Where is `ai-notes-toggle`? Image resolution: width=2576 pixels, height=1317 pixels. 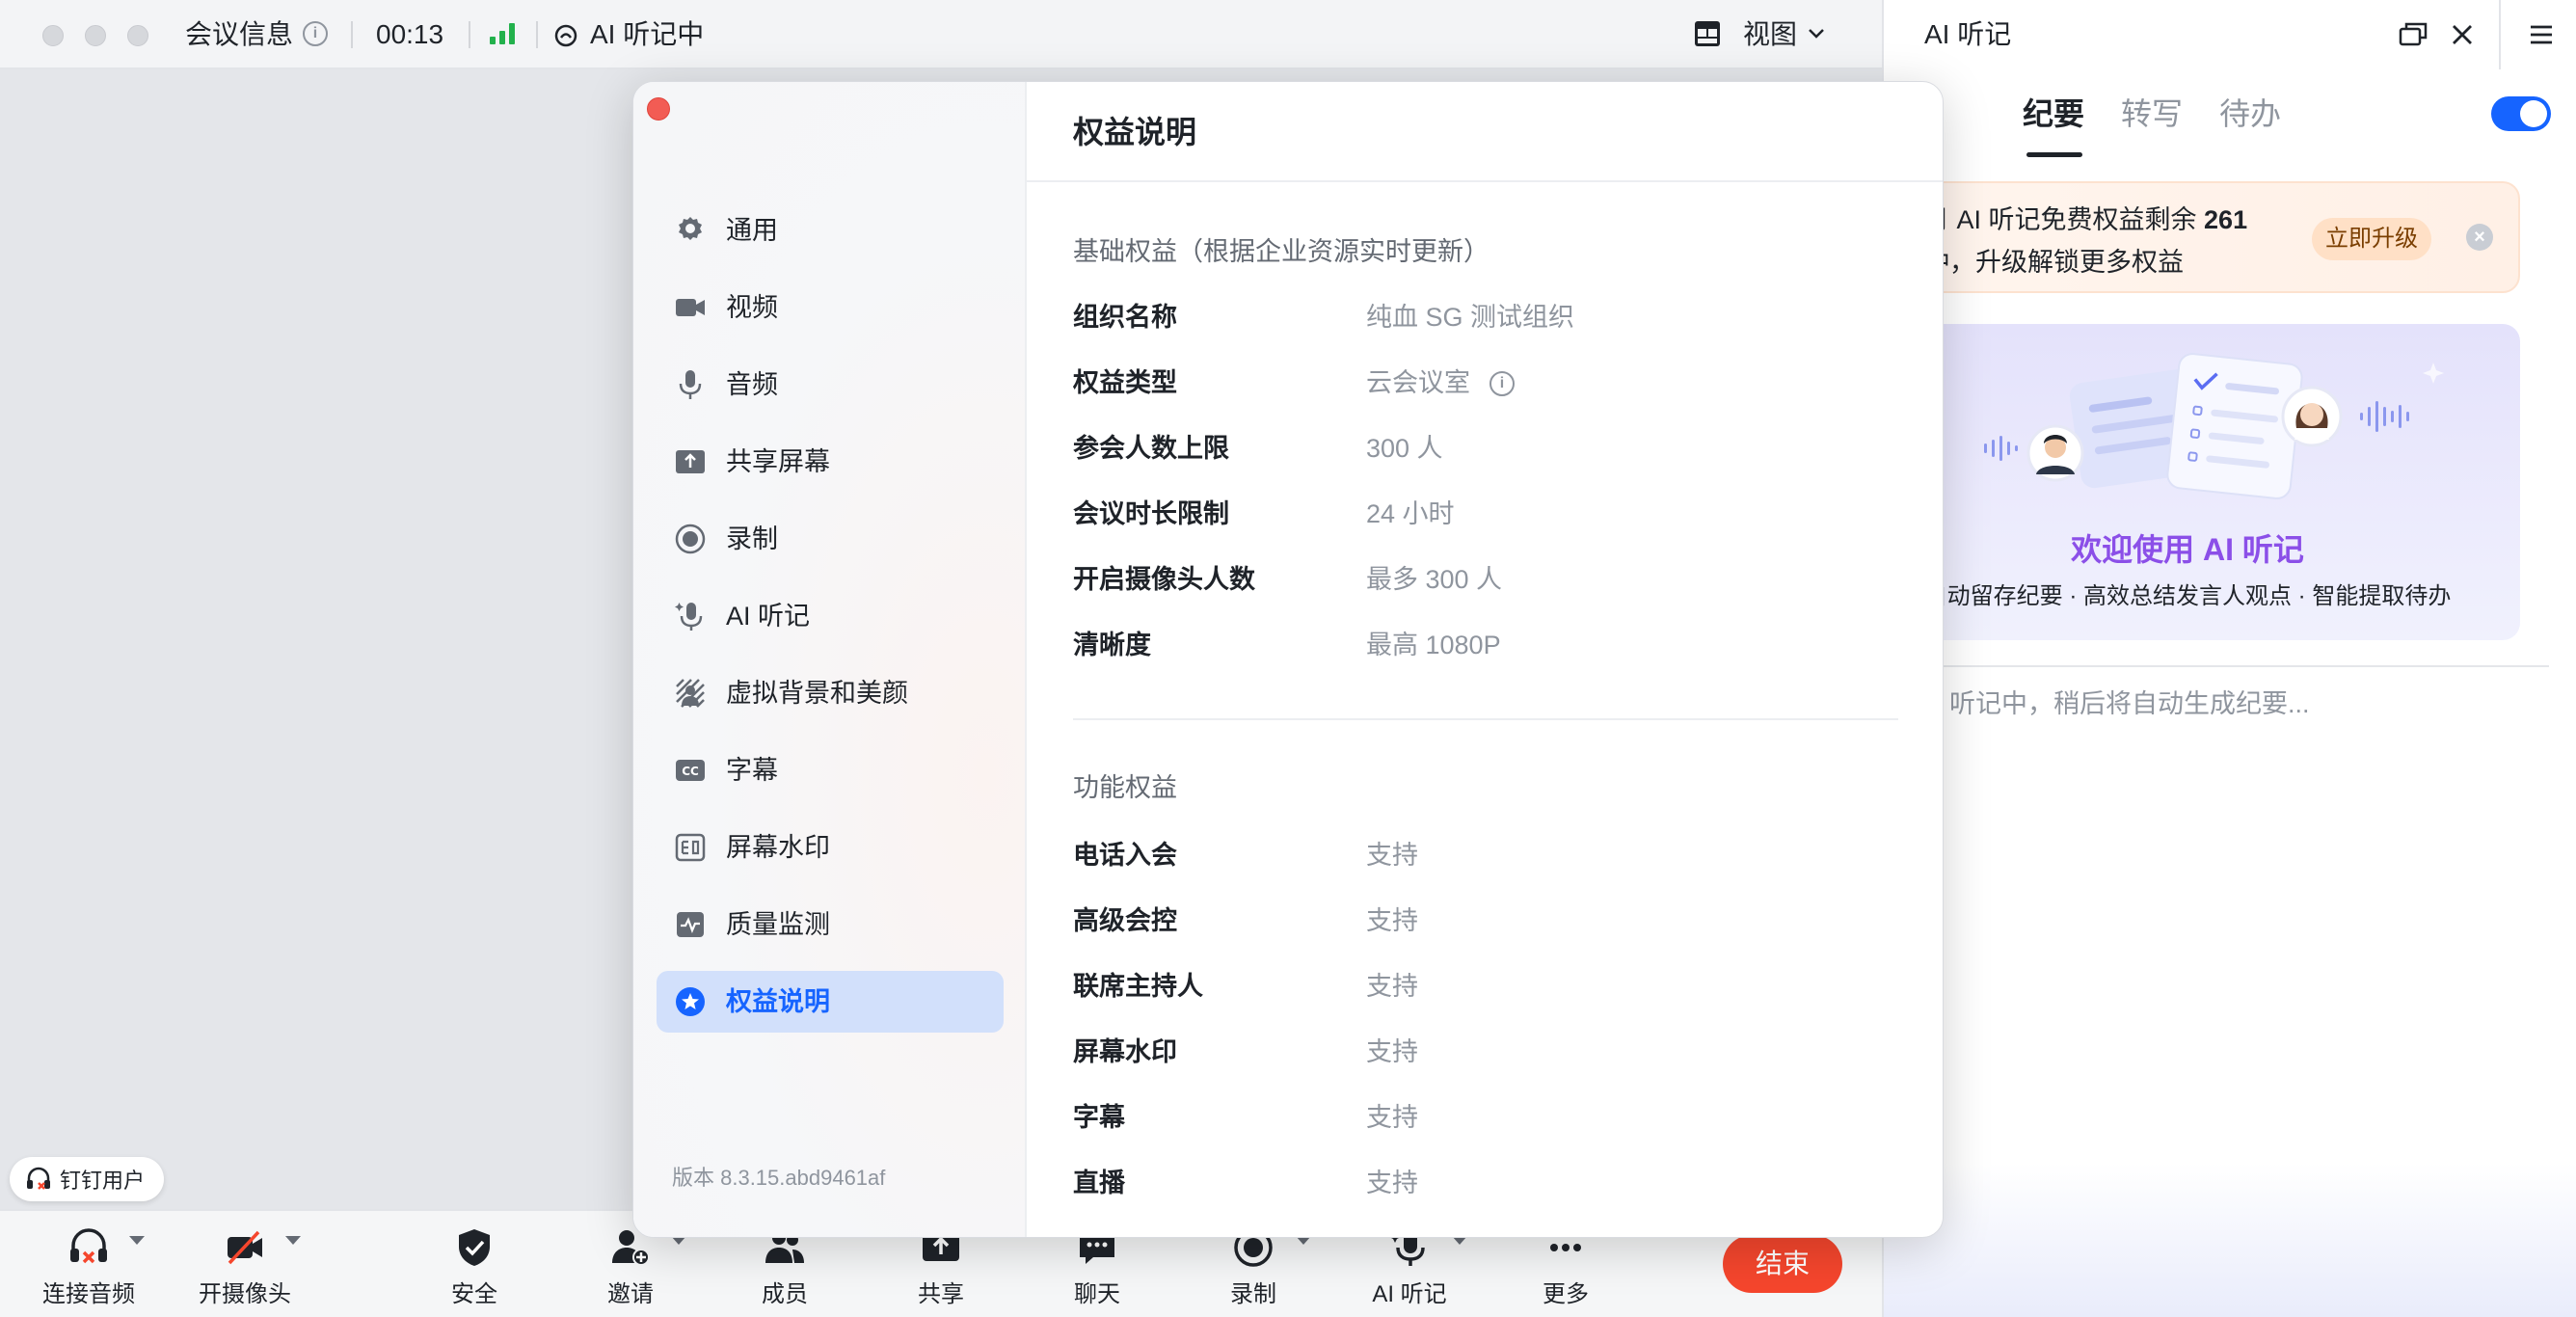
ai-notes-toggle is located at coordinates (2521, 113).